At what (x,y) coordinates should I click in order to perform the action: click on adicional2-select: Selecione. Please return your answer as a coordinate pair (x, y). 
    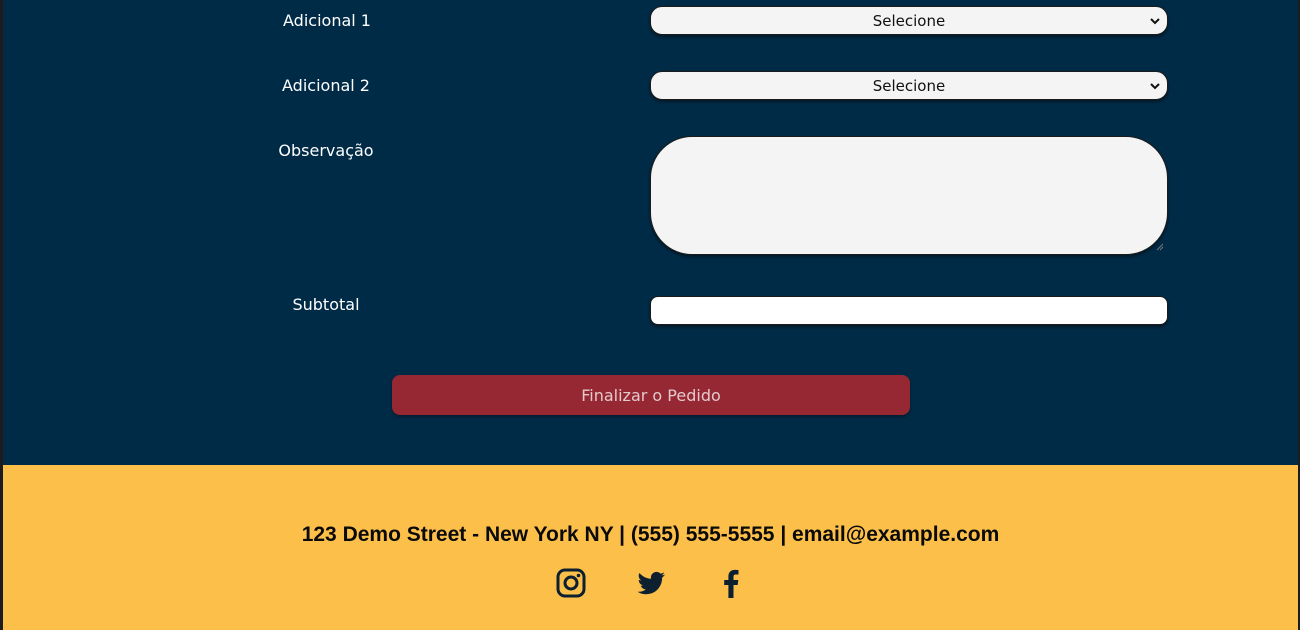
    Looking at the image, I should click on (909, 85).